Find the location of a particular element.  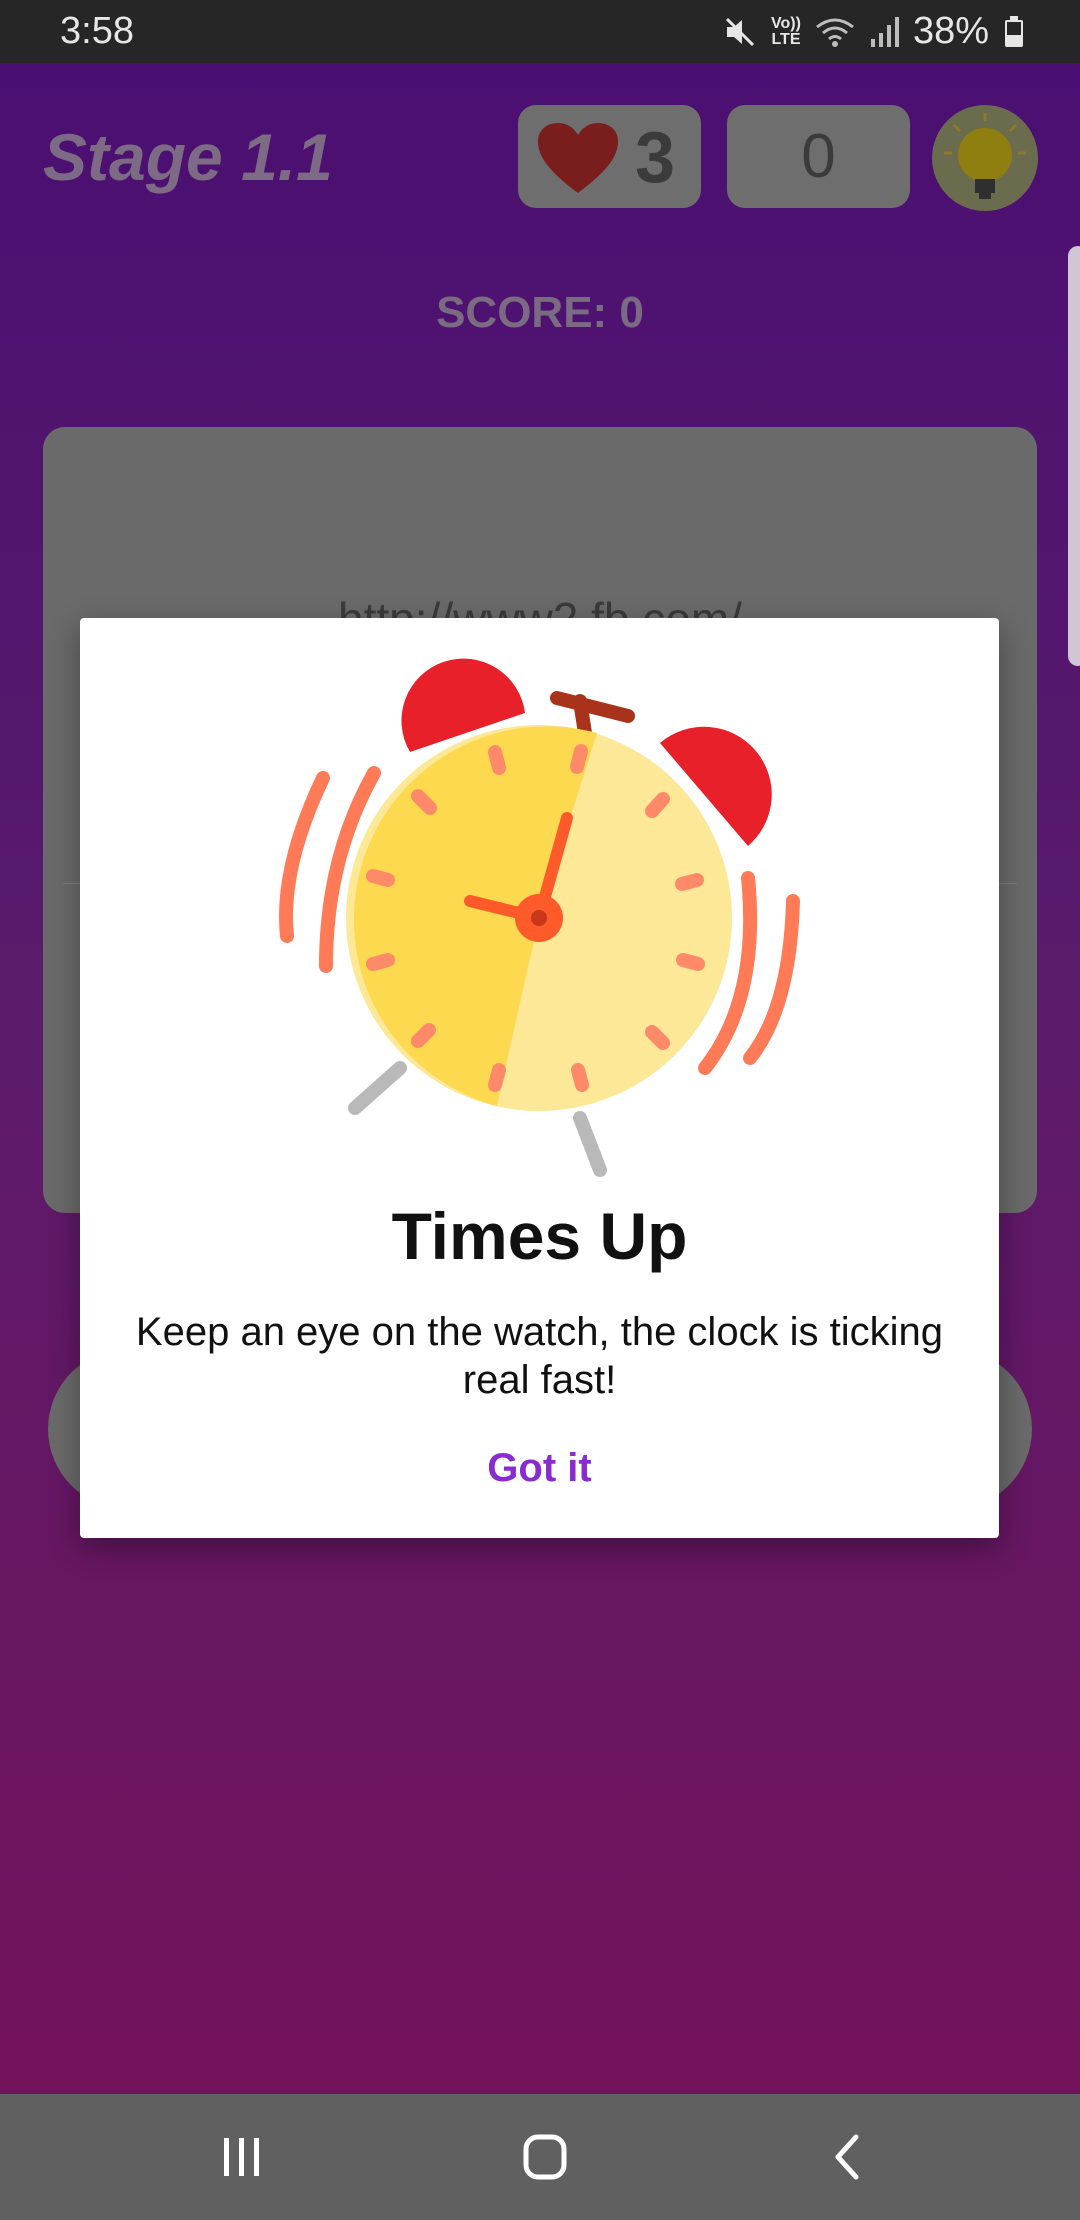

stage-title: Stage 1.1 is located at coordinates (188, 157).